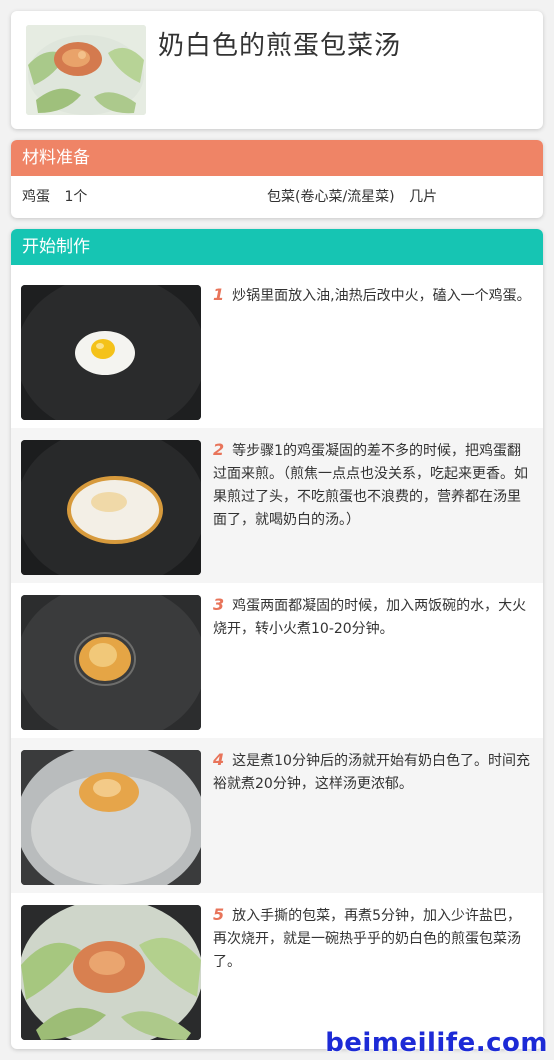  Describe the element at coordinates (381, 296) in the screenshot. I see `step-text: 炒锅里面放入油,油热后改中火，磕入一个鸡蛋。` at that location.